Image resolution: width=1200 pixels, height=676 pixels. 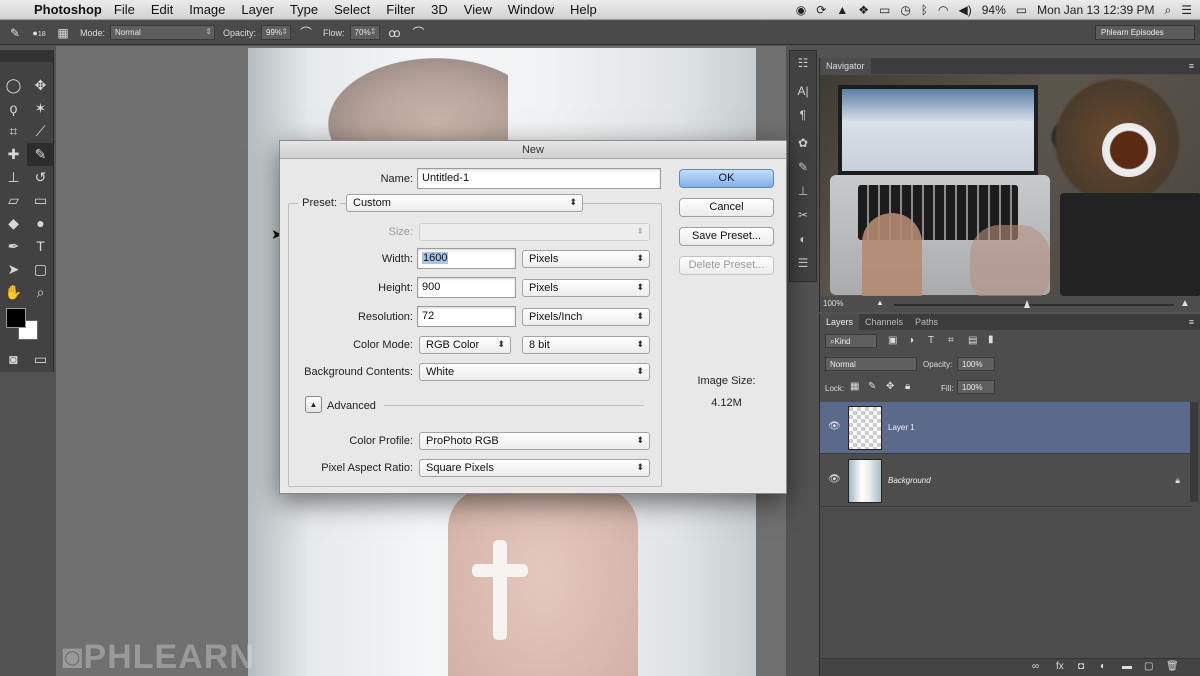 I want to click on elliptical-marquee-icon: ◯, so click(x=13, y=85).